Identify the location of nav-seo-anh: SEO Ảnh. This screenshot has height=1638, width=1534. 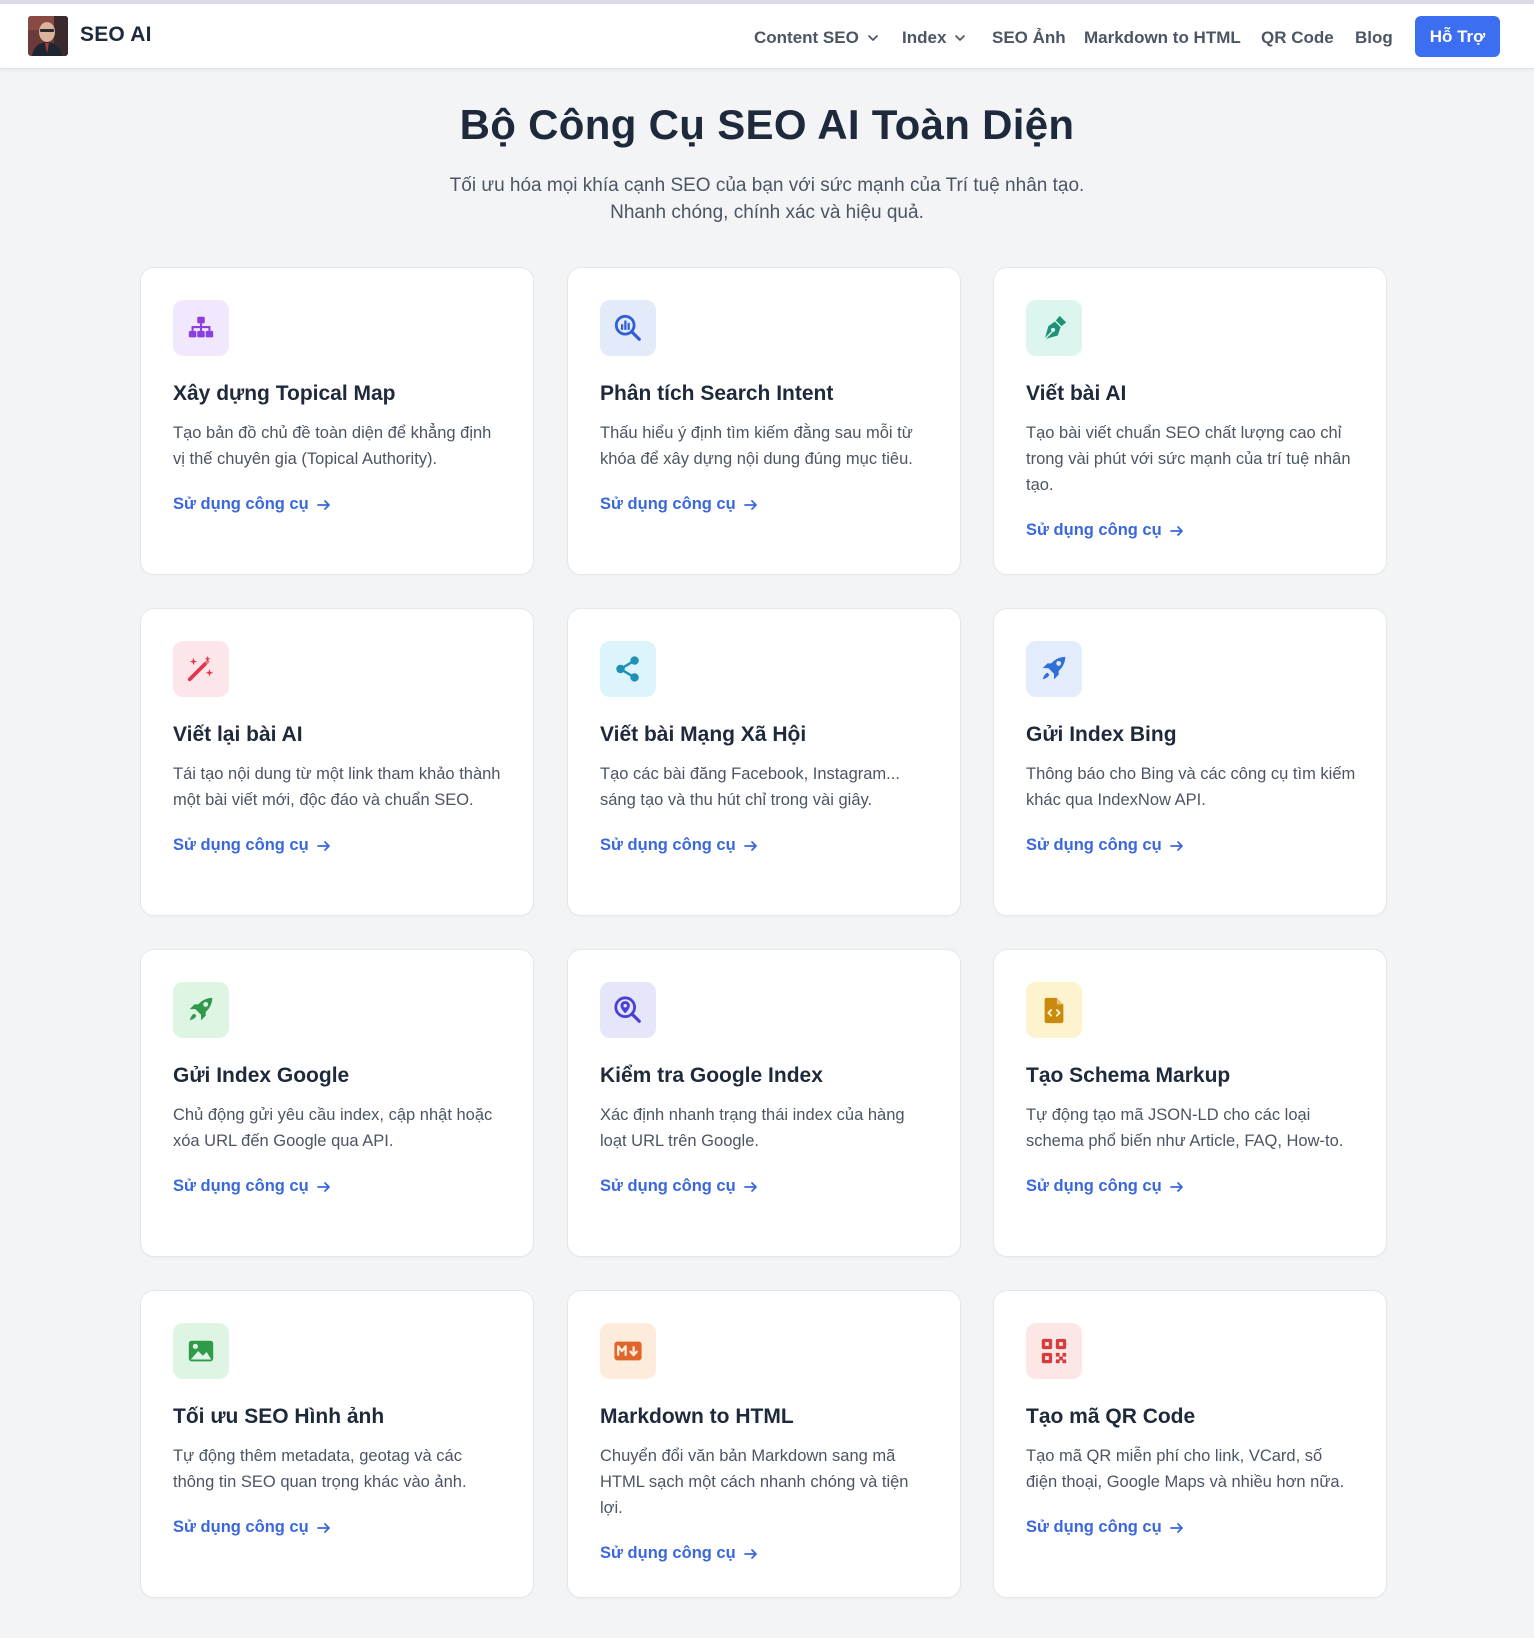
(1029, 38).